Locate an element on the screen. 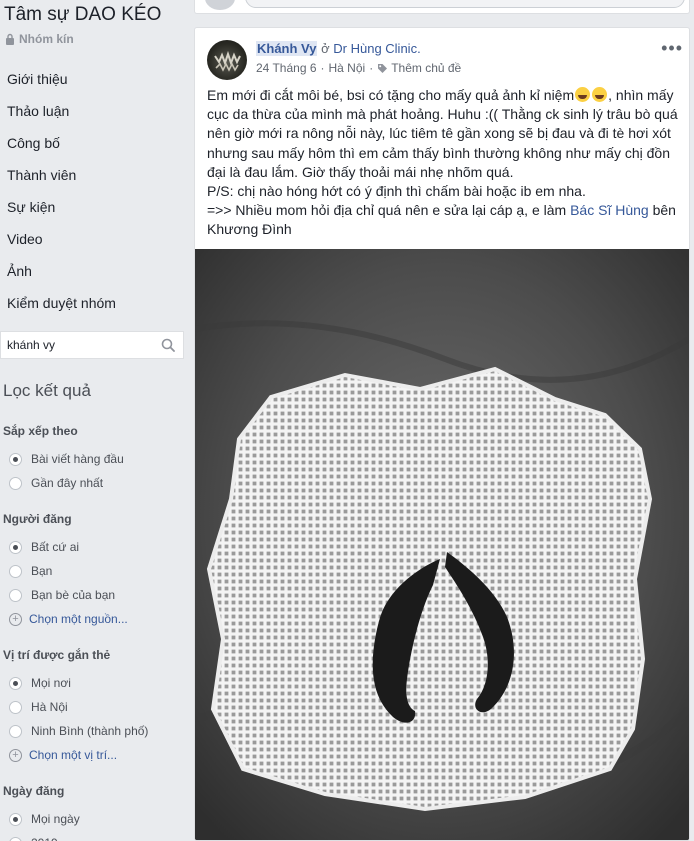 This screenshot has height=841, width=694. nav-item-members: Thành viên is located at coordinates (93, 176).